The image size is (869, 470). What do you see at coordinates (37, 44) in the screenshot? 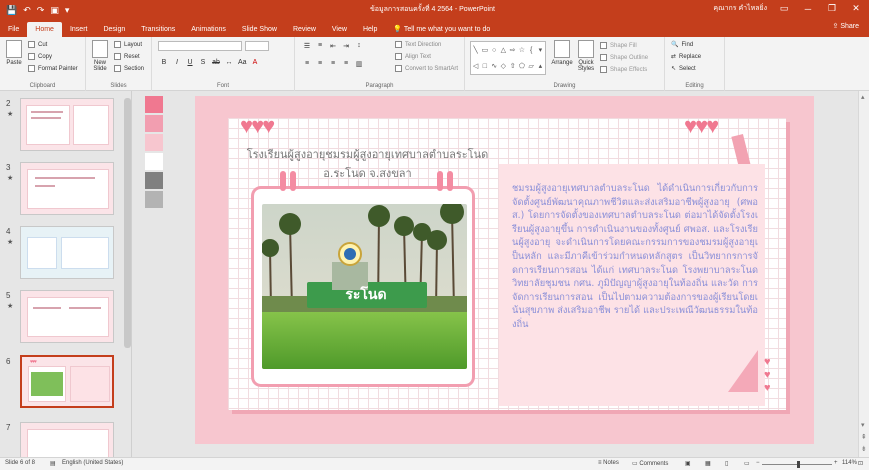
I see `cut-button: Cut` at bounding box center [37, 44].